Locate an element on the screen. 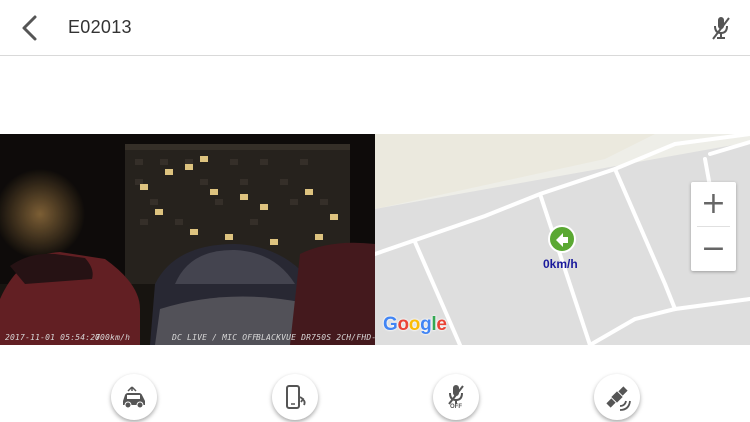  map-speed-label: 0km/h is located at coordinates (560, 264).